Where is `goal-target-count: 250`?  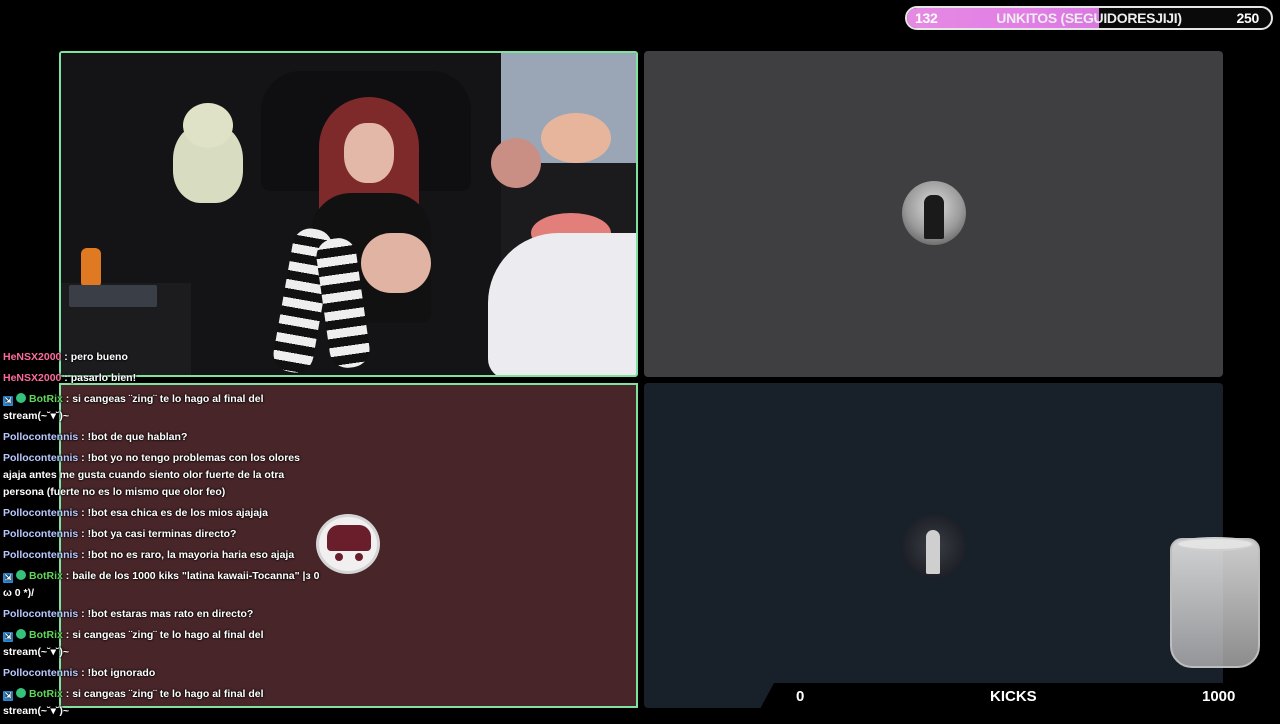 goal-target-count: 250 is located at coordinates (1248, 18).